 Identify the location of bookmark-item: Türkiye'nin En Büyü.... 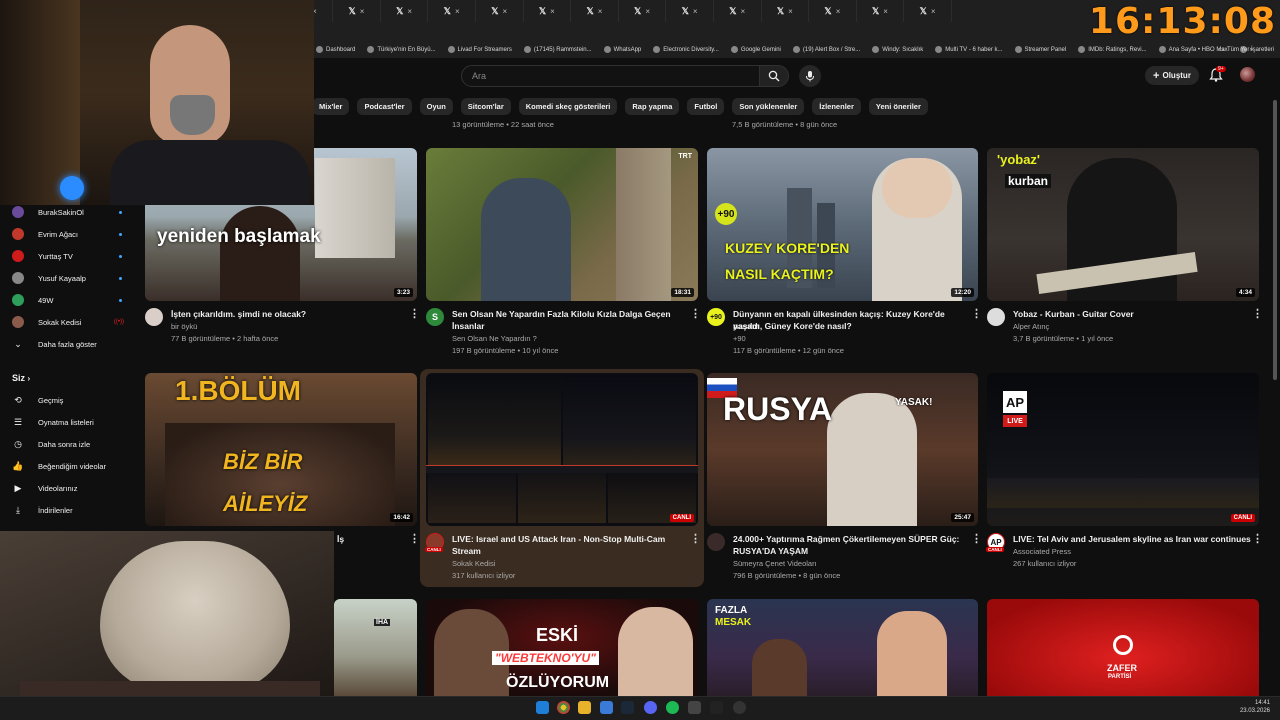
(401, 49).